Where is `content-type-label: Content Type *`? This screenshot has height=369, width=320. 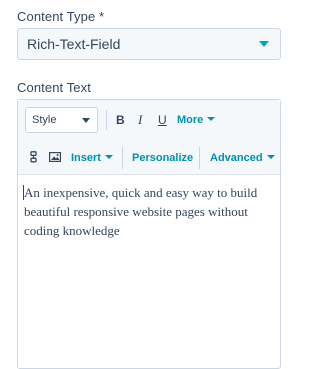 content-type-label: Content Type * is located at coordinates (61, 16).